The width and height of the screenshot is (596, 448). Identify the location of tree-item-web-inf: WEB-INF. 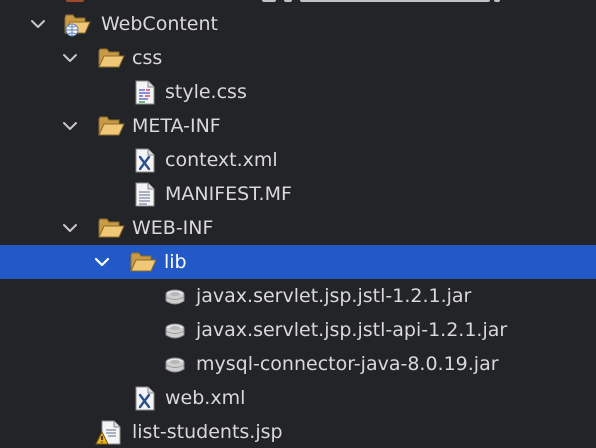
(298, 228).